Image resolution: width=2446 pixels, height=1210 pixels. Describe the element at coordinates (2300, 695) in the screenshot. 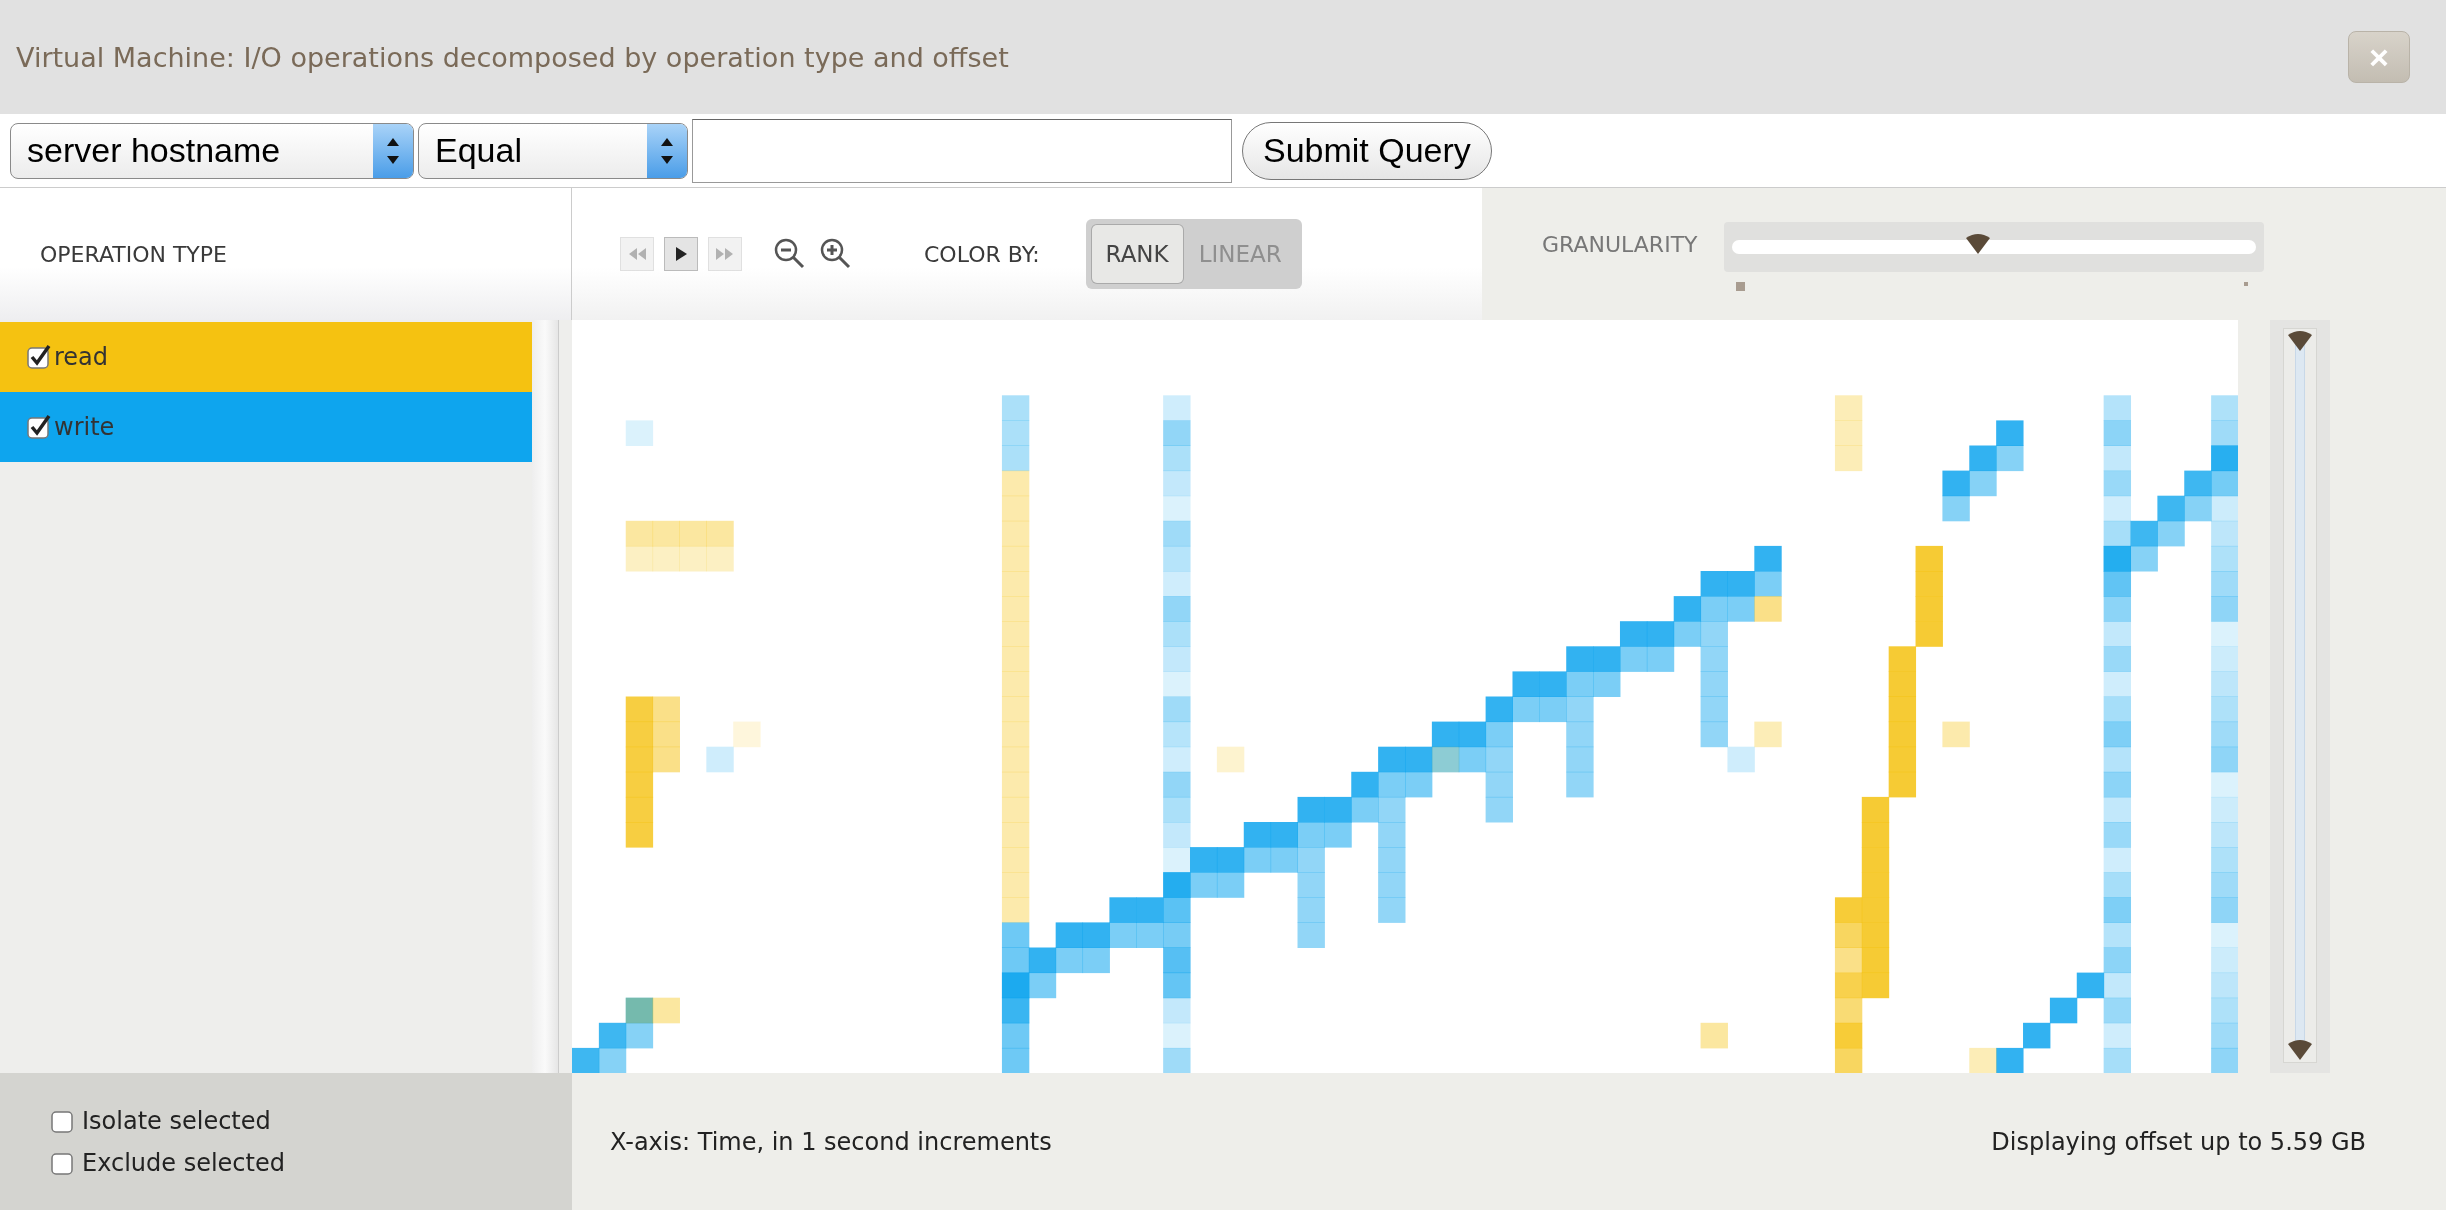

I see `vertical-range-slider` at that location.